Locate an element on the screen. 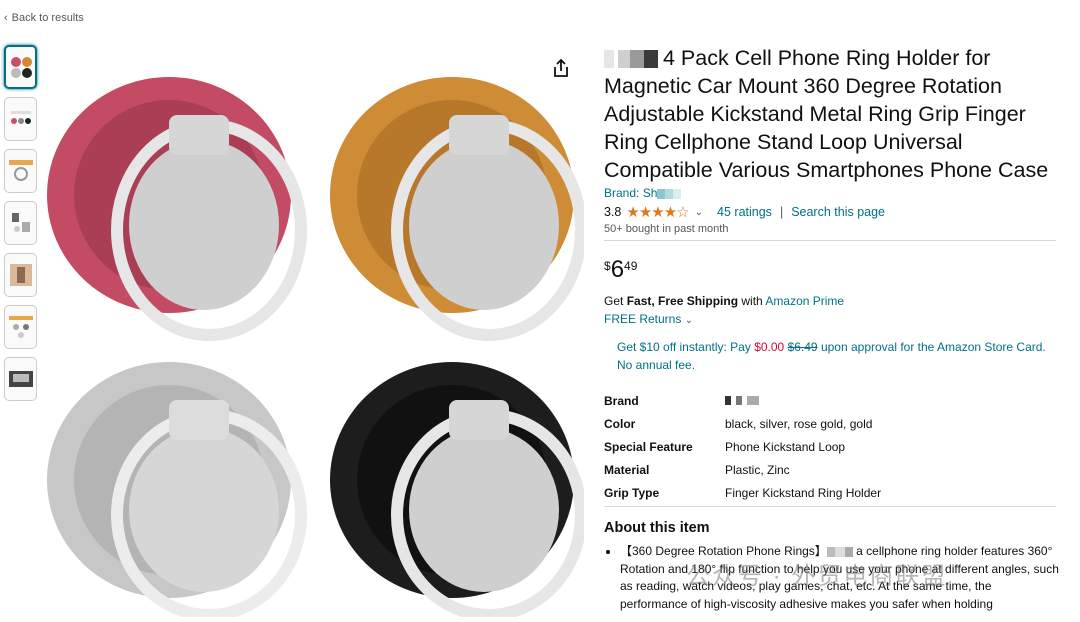 This screenshot has width=1080, height=622. bought-count: 50+ bought in past month is located at coordinates (666, 229).